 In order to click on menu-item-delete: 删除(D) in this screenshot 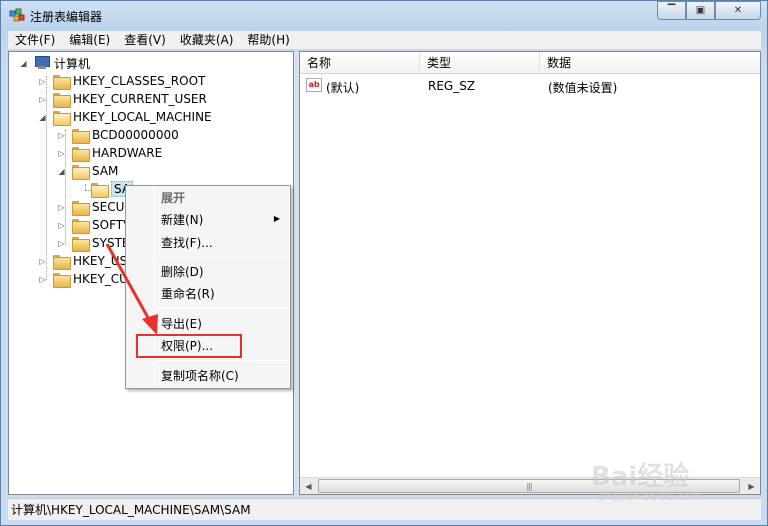, I will do `click(182, 272)`.